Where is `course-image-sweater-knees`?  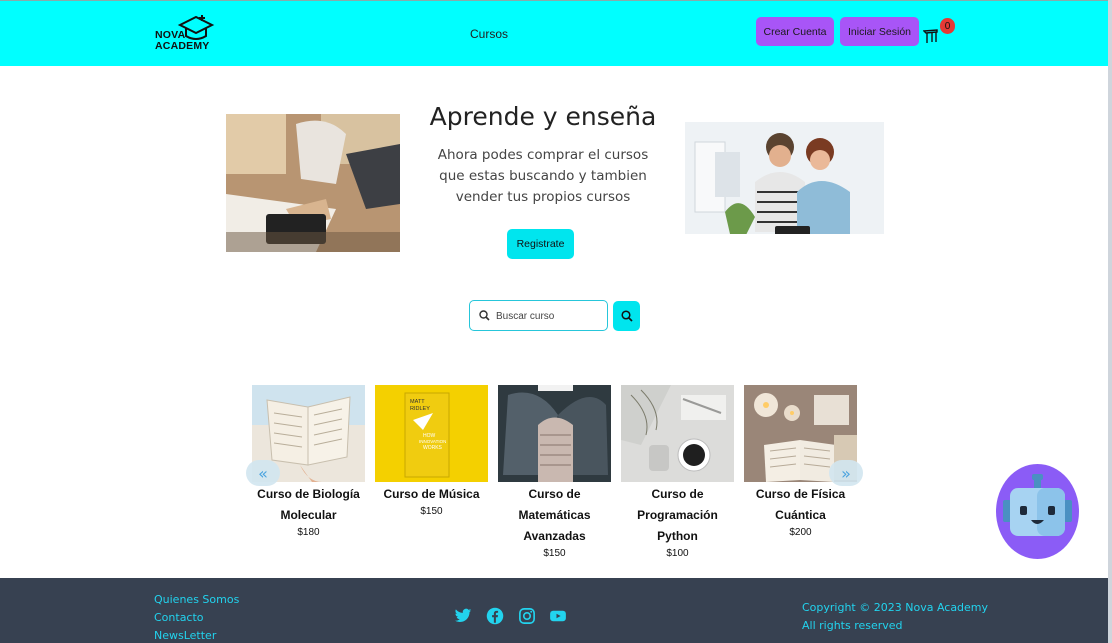
course-image-sweater-knees is located at coordinates (554, 433).